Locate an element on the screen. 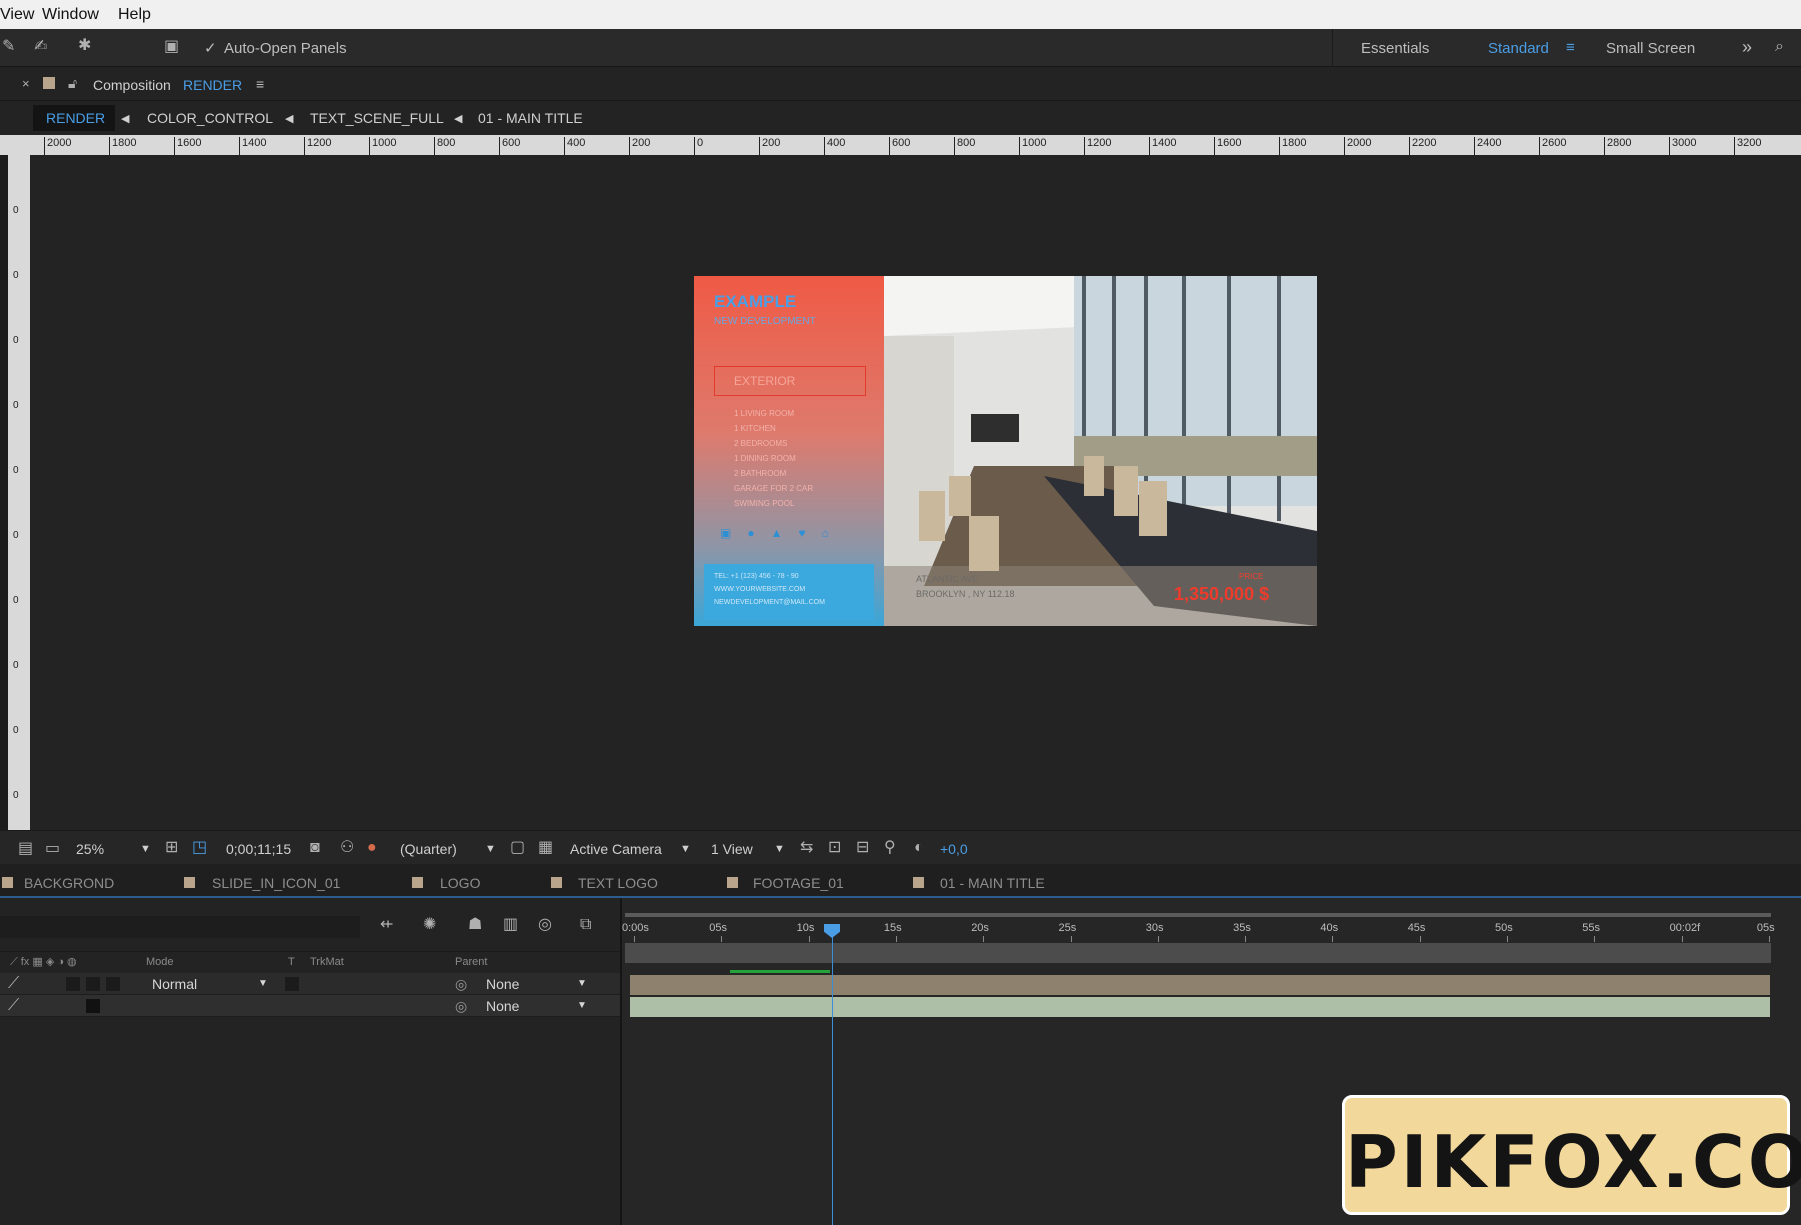 The height and width of the screenshot is (1225, 1801). breadcrumb-render: RENDER is located at coordinates (75, 118).